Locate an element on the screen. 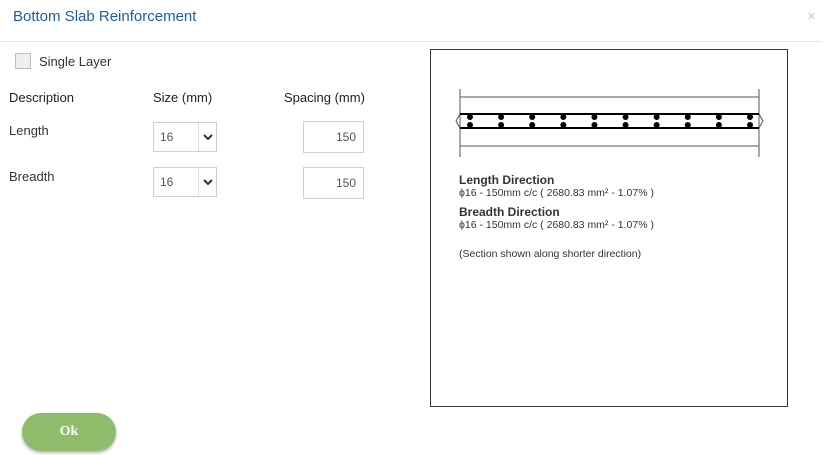 The image size is (828, 455). length-direction-detail: ϕ16 - 150mm c/c ( 2680.83 mm² - 1.07% ) is located at coordinates (556, 193).